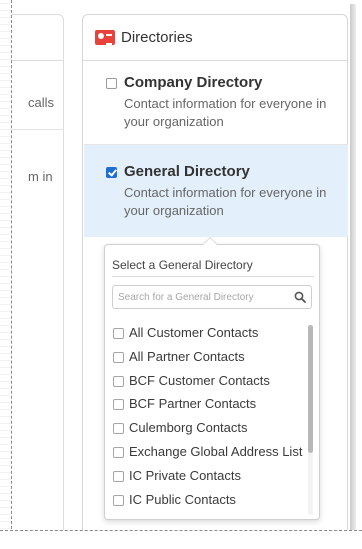 The width and height of the screenshot is (362, 549). I want to click on scrollbar-thumb, so click(310, 389).